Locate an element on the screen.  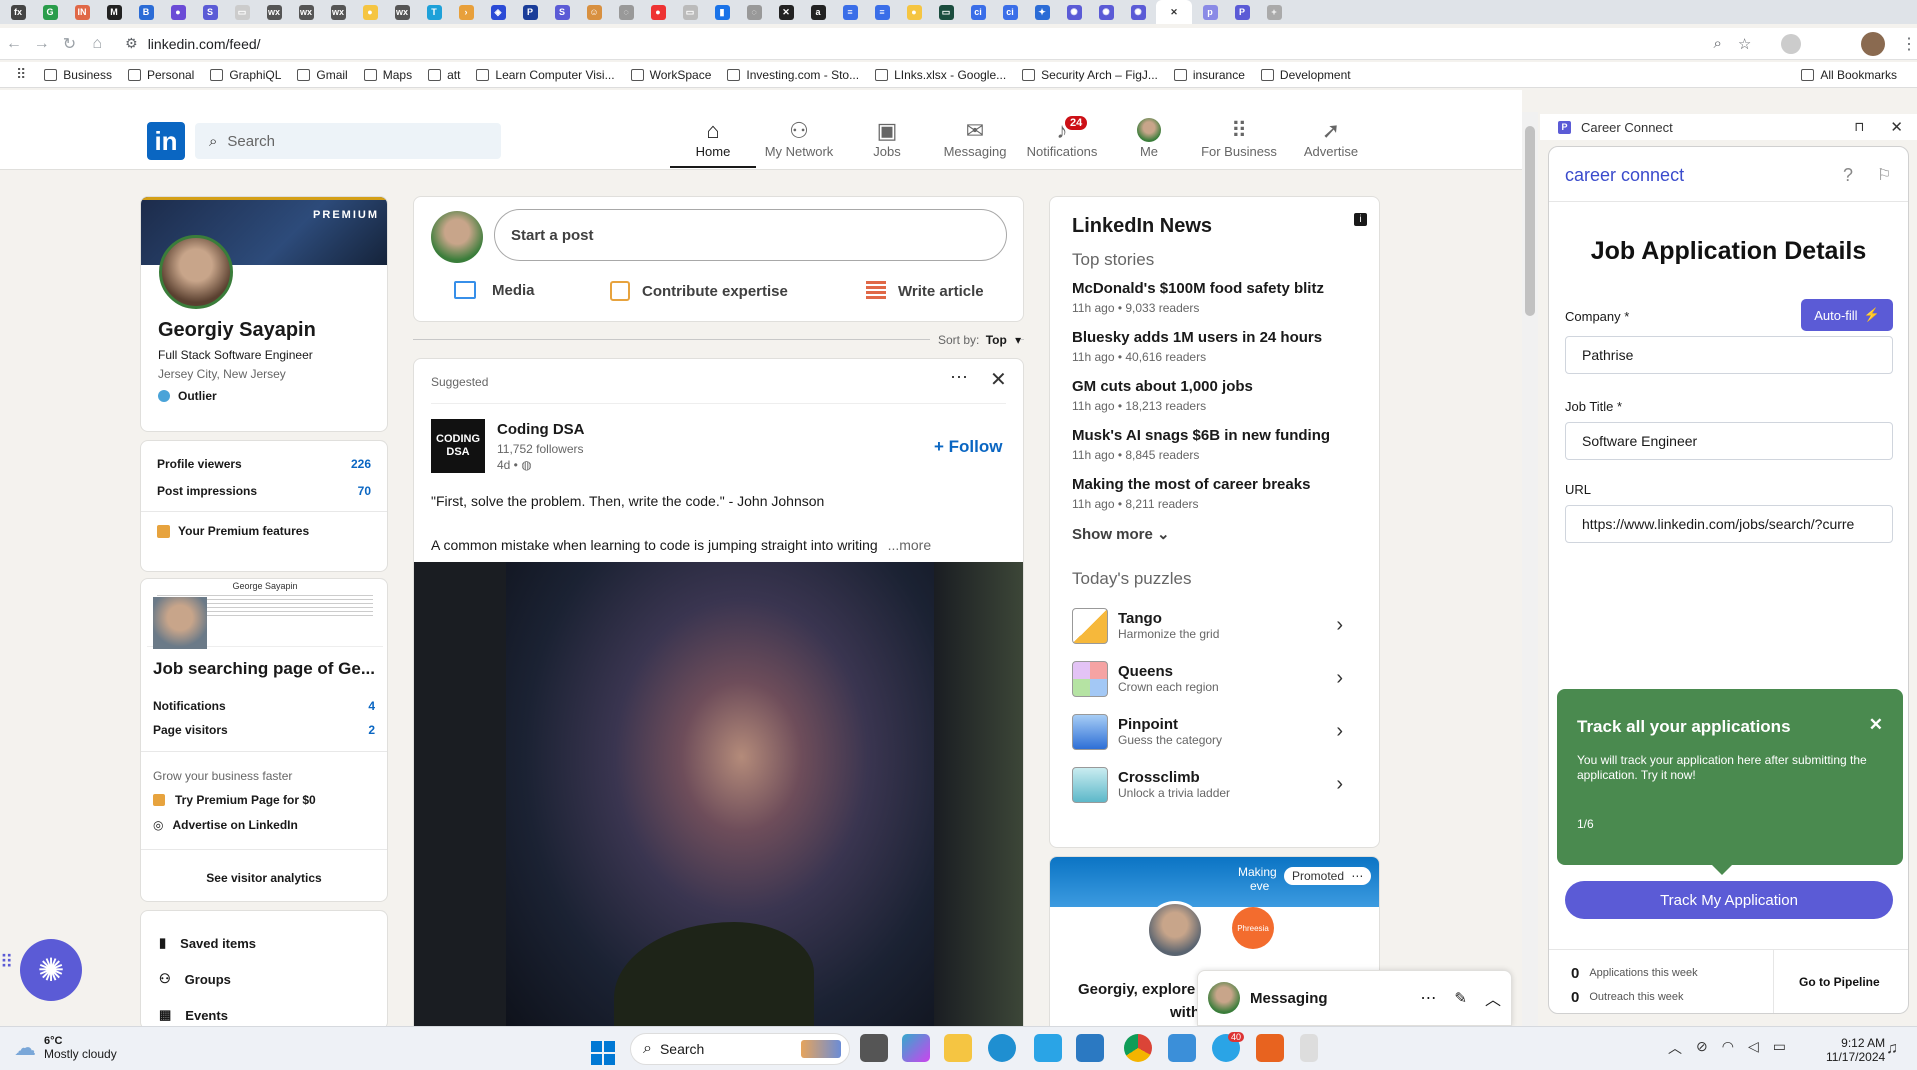
browser-tab: P is located at coordinates (530, 12).